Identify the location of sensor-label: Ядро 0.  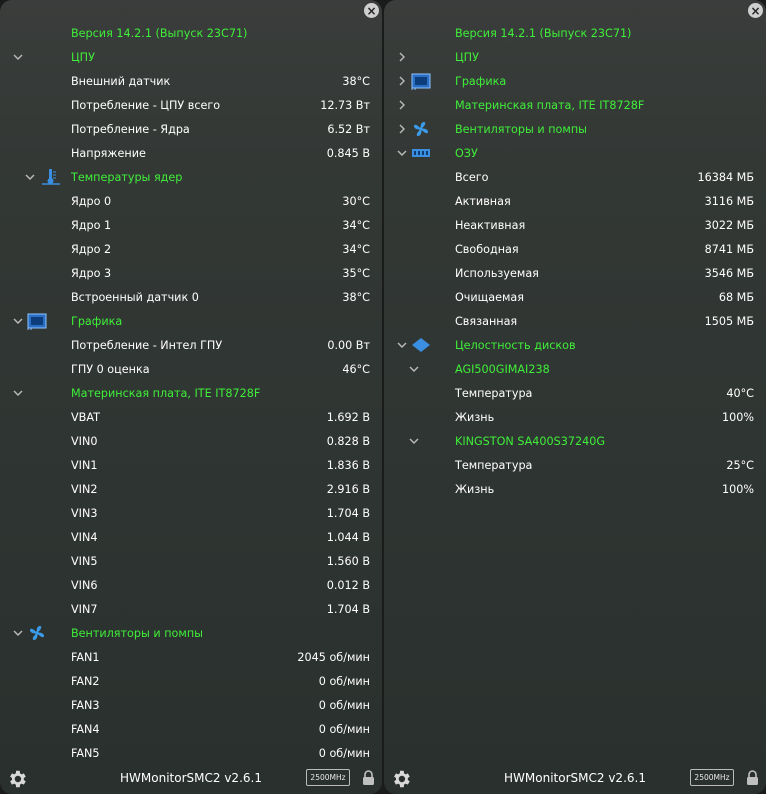
(91, 201).